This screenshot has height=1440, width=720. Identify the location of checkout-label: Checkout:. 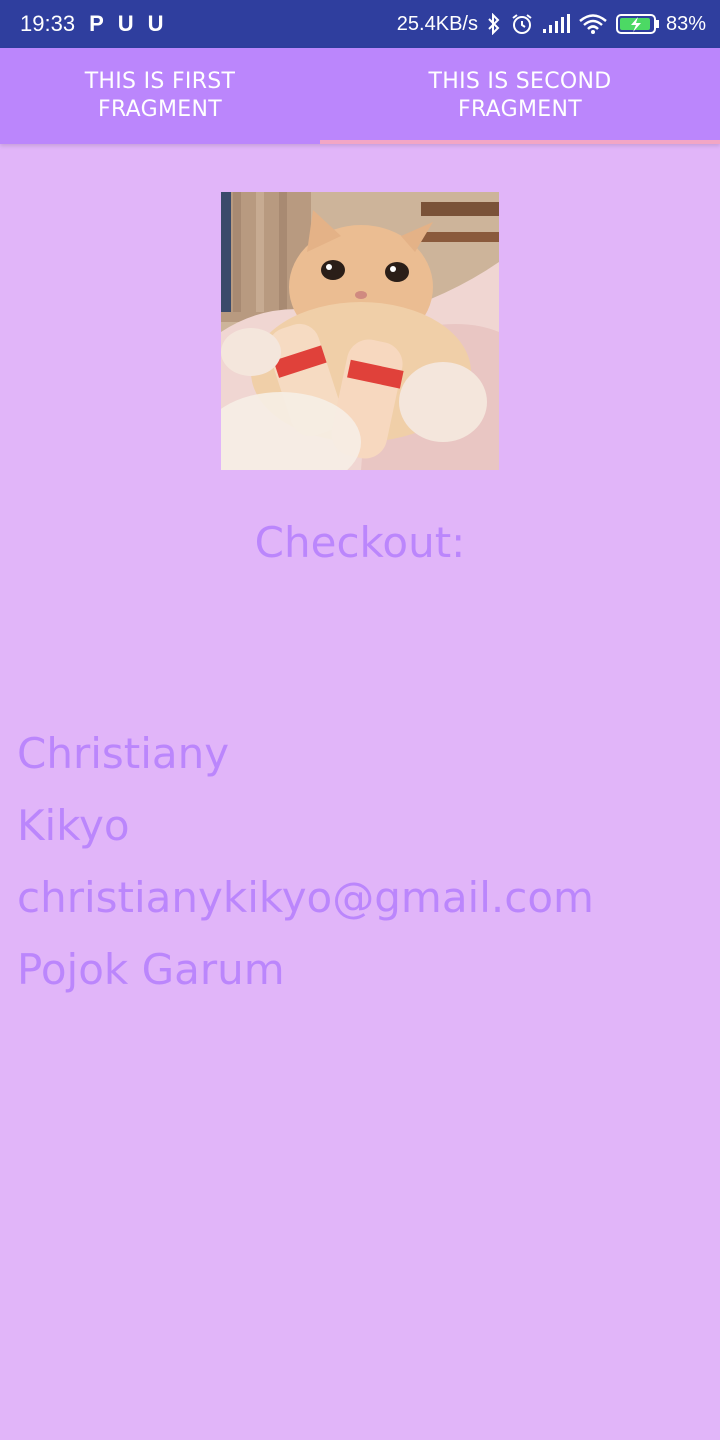
(360, 542).